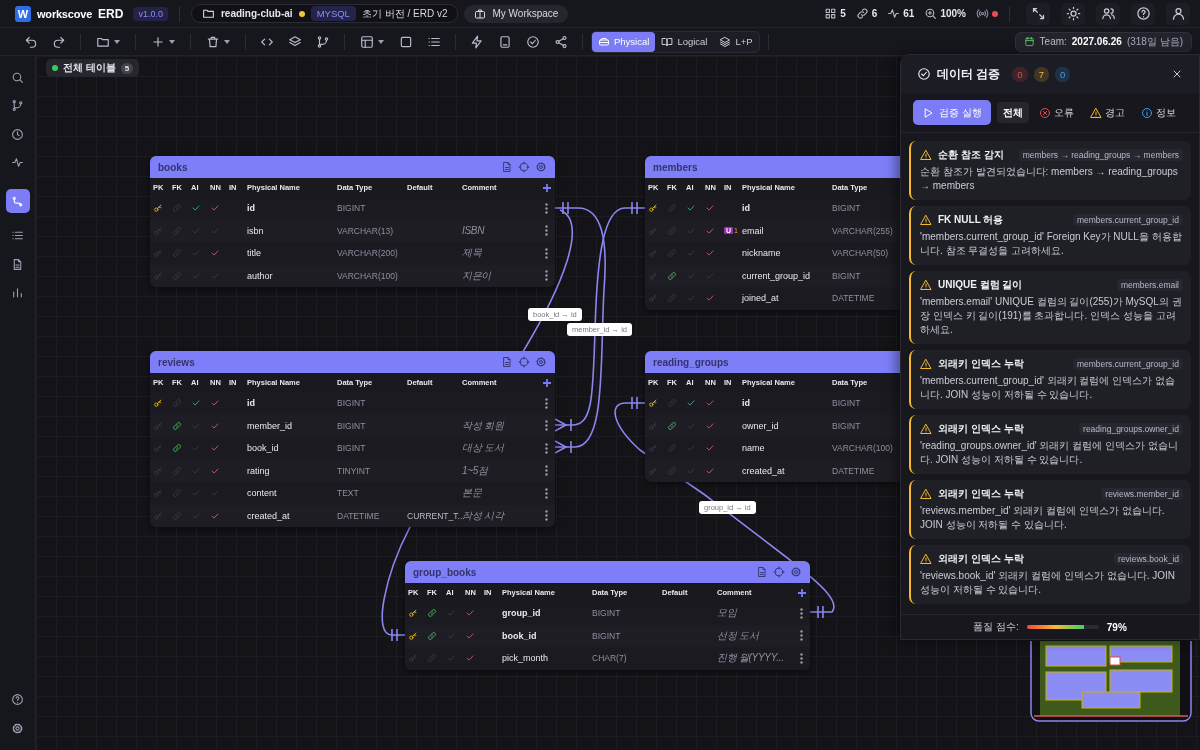  Describe the element at coordinates (761, 425) in the screenshot. I see `field-name: owner_id` at that location.